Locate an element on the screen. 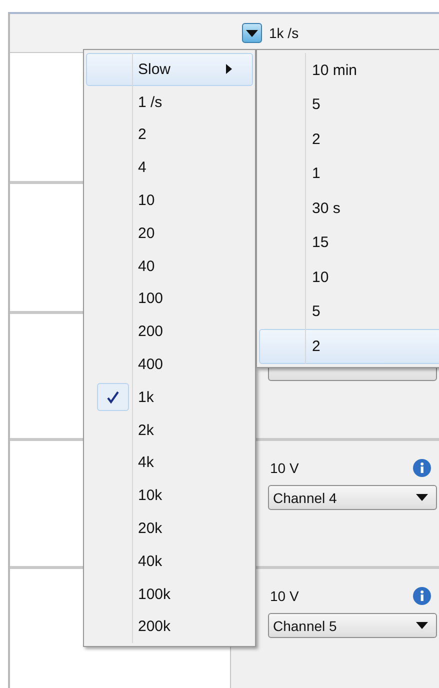  menu-item: 1 /s is located at coordinates (169, 102).